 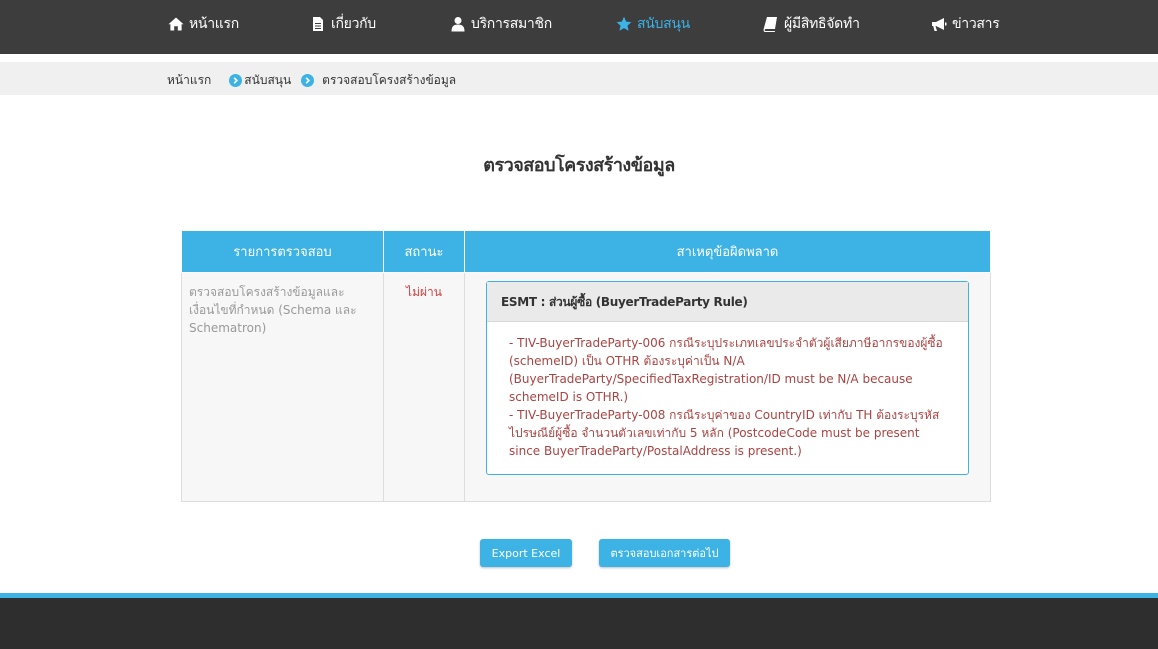 I want to click on table-header-row: รายการตรวจสอบ สถานะ สาเหตุข้อผิดพลาด, so click(x=586, y=251).